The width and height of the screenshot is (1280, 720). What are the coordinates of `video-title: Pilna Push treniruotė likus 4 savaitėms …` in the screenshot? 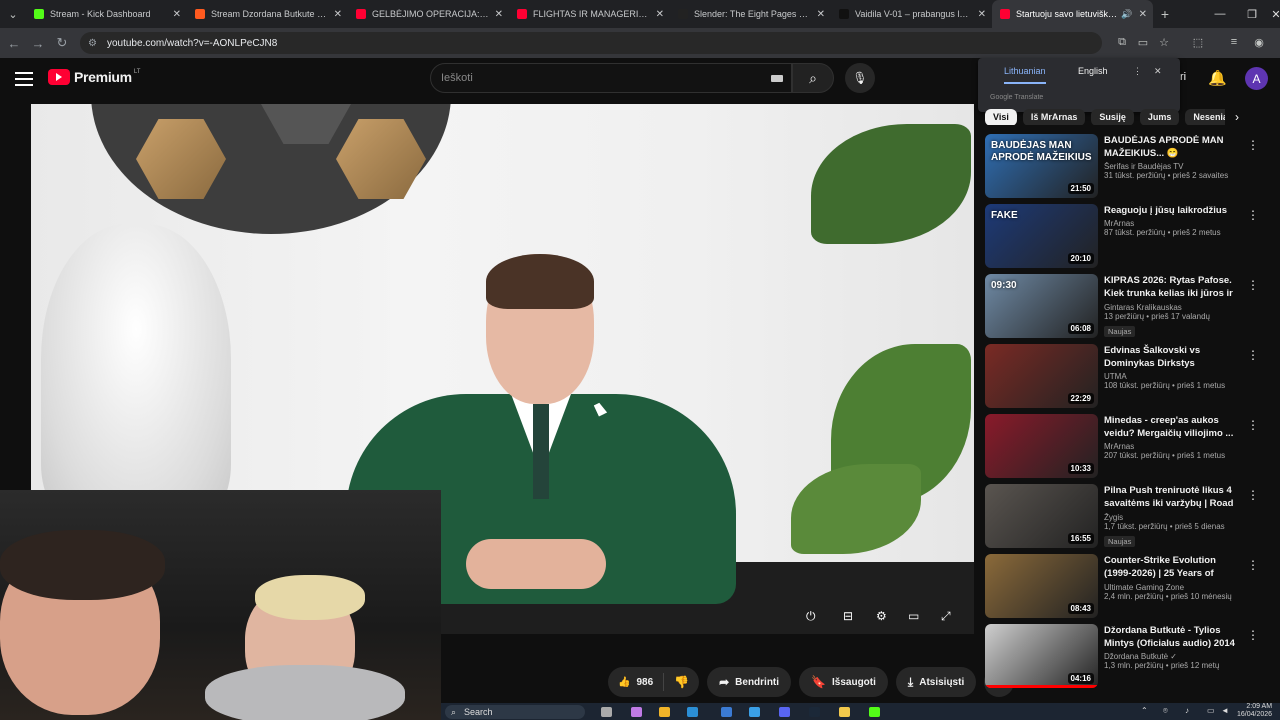 It's located at (1171, 497).